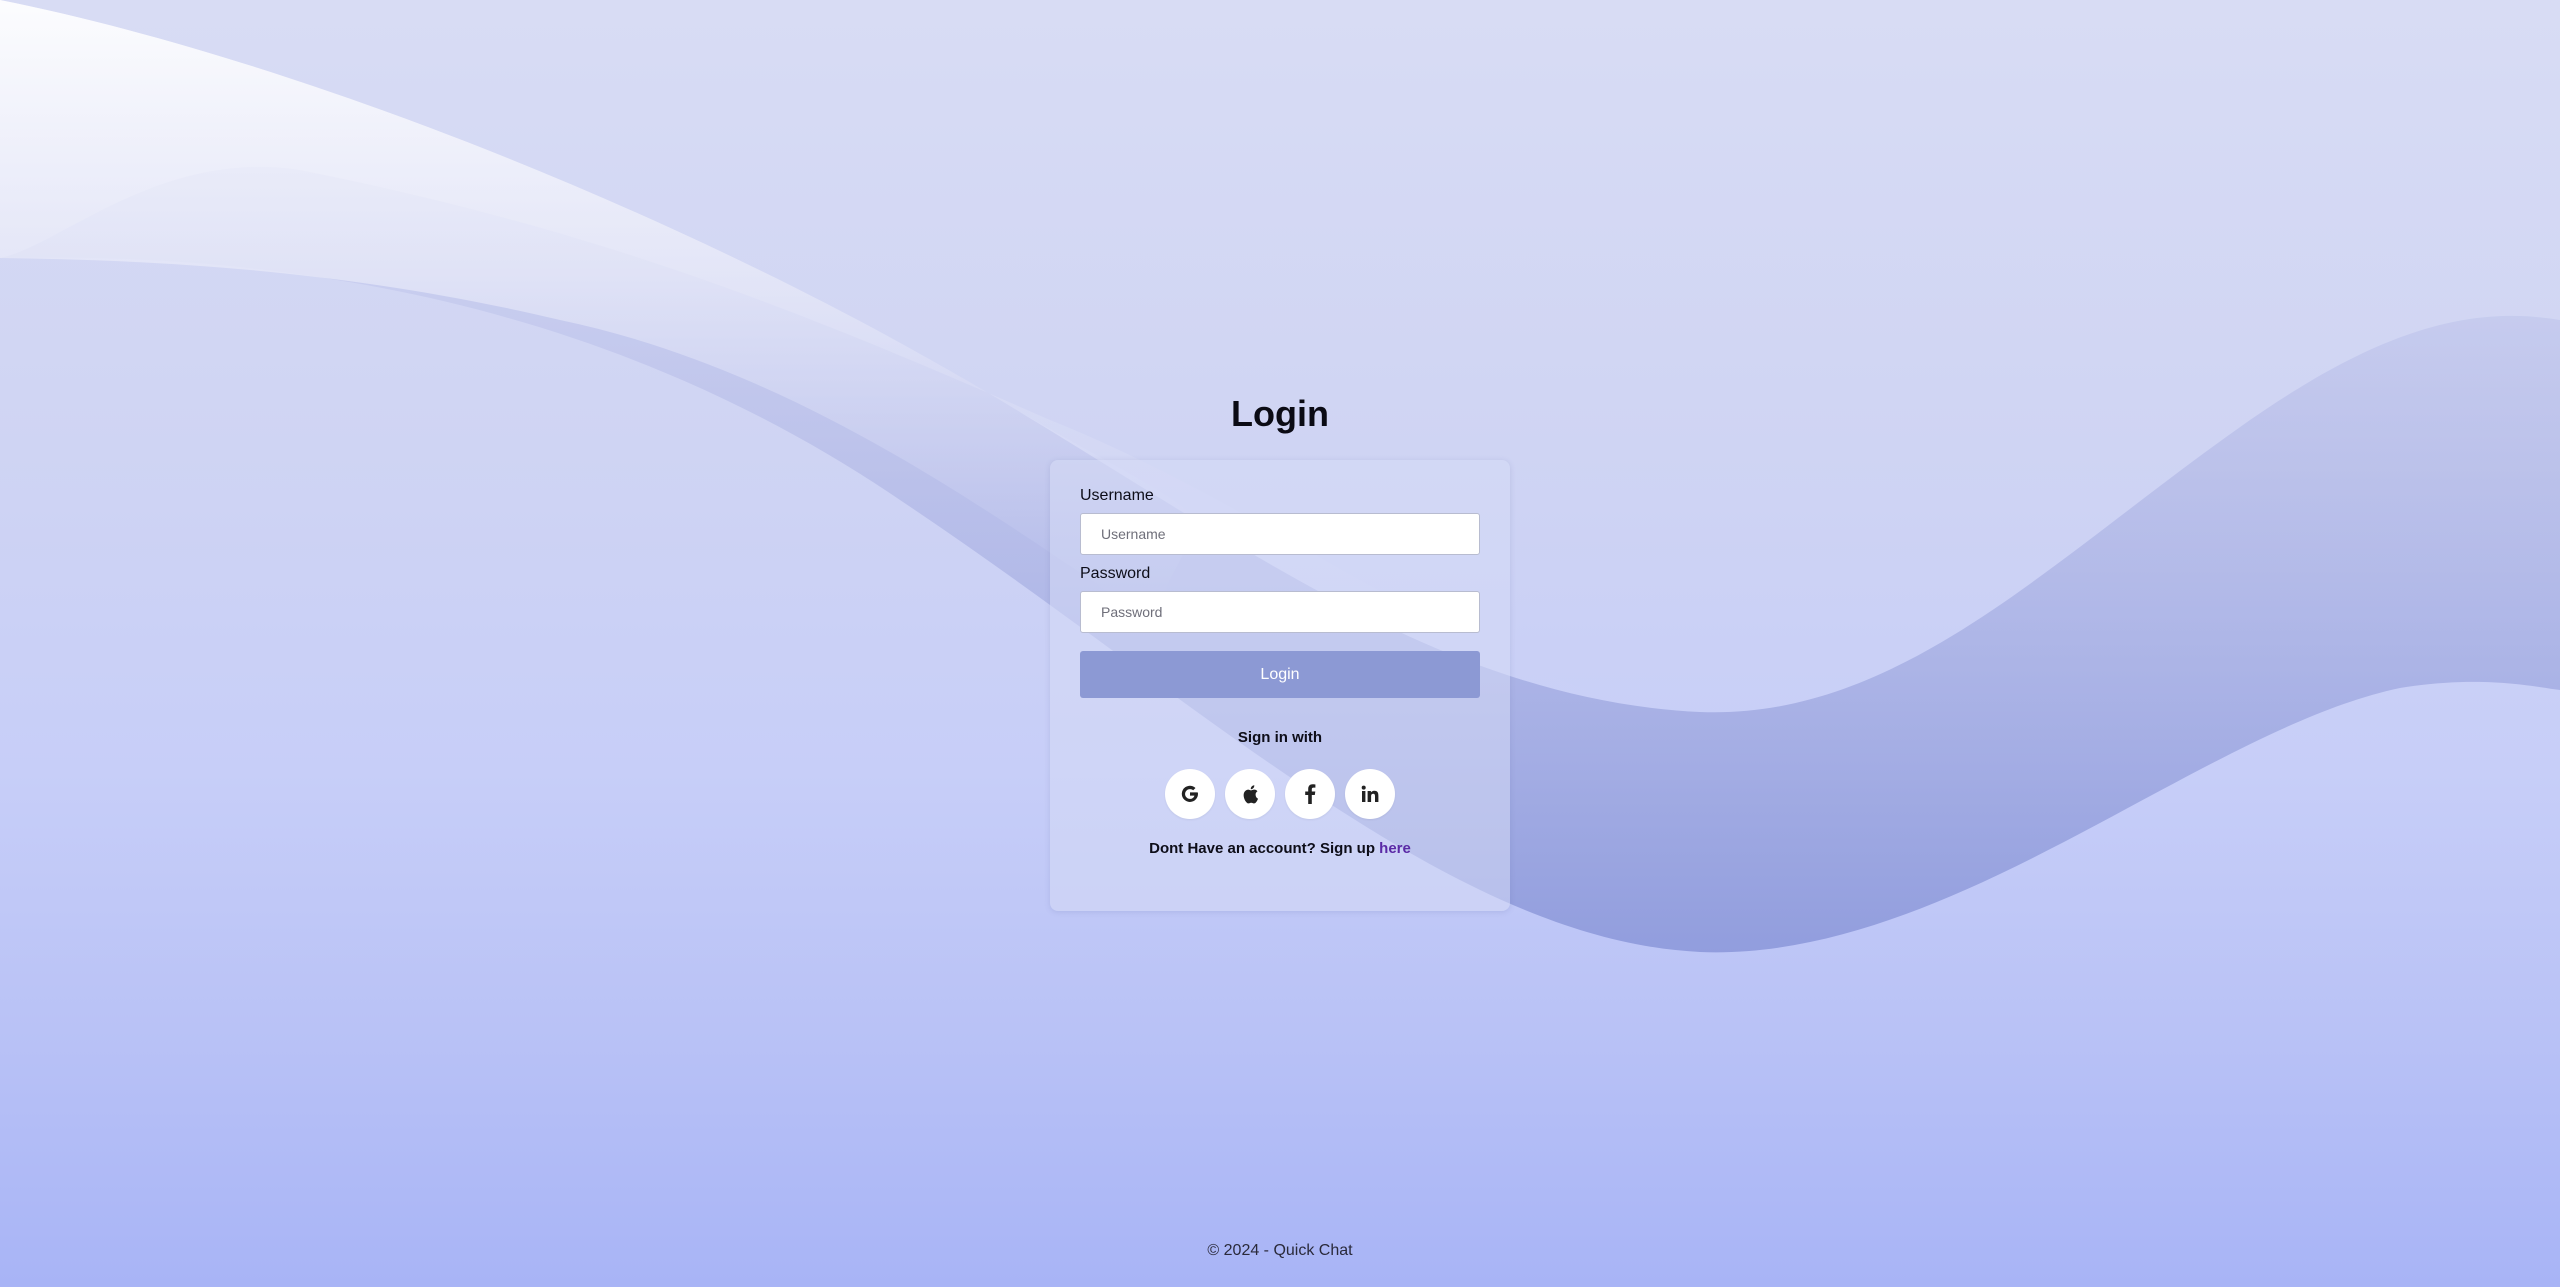 Image resolution: width=2560 pixels, height=1287 pixels. What do you see at coordinates (1115, 573) in the screenshot?
I see `password-label: Password` at bounding box center [1115, 573].